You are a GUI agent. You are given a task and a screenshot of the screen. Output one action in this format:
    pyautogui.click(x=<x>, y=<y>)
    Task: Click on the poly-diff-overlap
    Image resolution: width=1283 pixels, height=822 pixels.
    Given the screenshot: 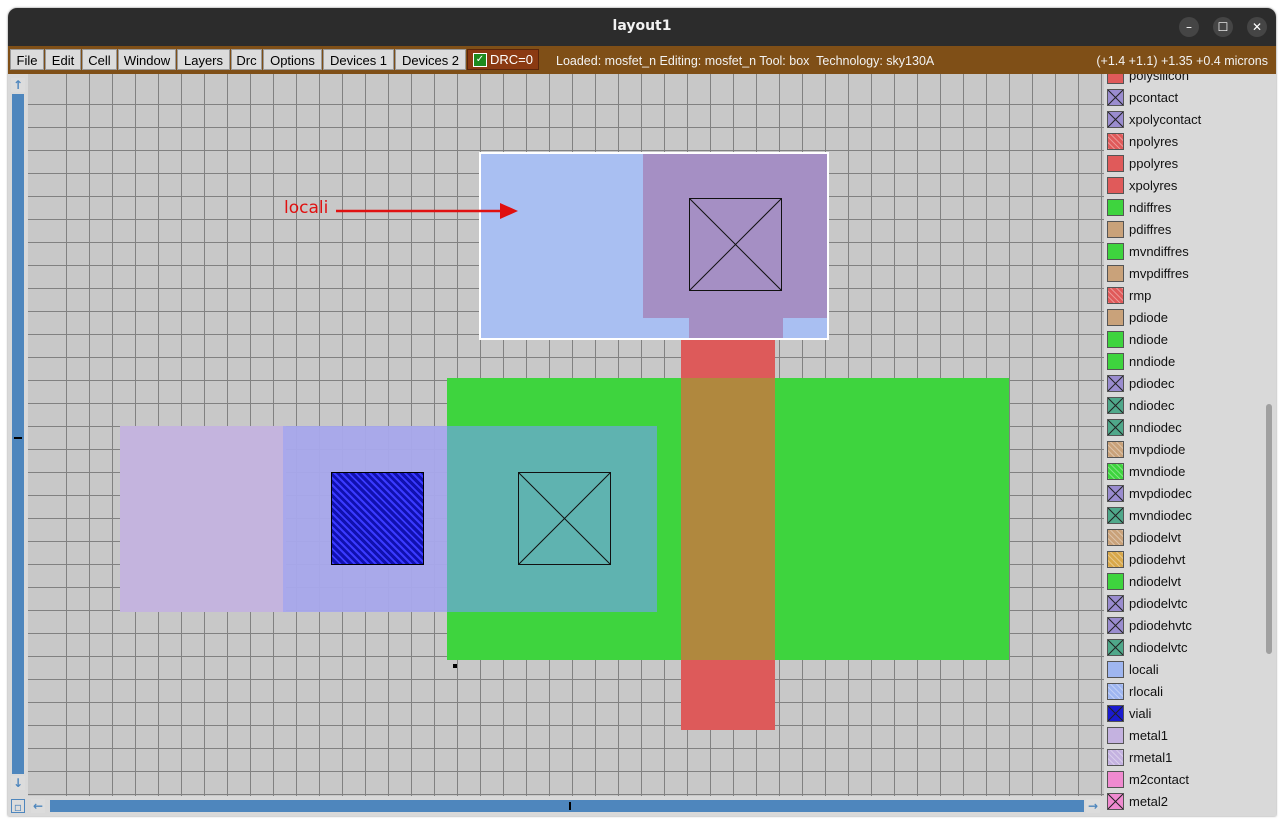 What is the action you would take?
    pyautogui.click(x=728, y=519)
    